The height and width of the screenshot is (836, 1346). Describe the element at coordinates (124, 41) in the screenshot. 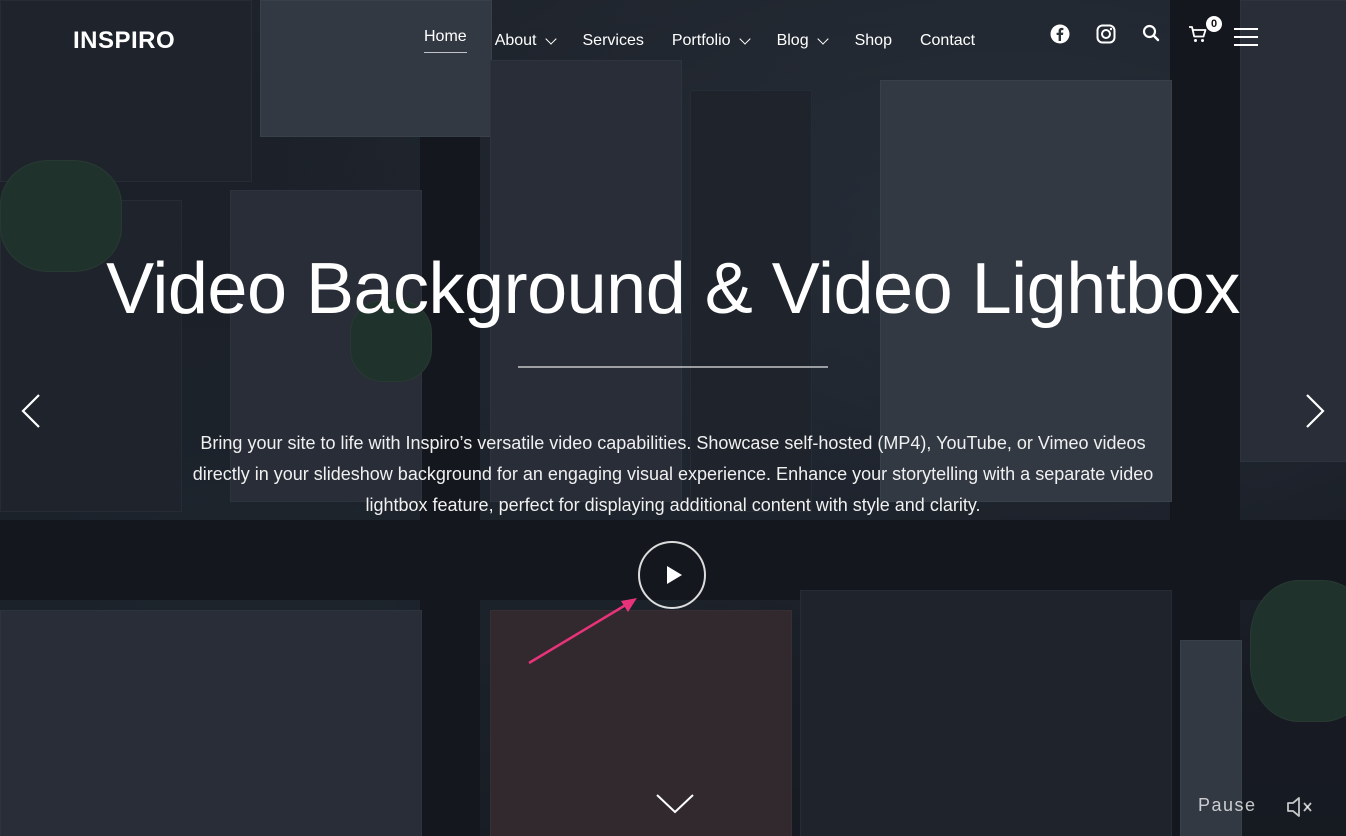

I see `site-logo: INSPIRO` at that location.